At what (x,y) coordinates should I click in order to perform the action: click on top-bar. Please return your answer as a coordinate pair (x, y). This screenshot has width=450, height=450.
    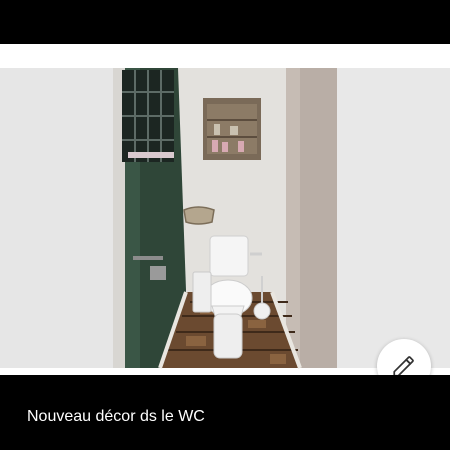
    Looking at the image, I should click on (225, 22).